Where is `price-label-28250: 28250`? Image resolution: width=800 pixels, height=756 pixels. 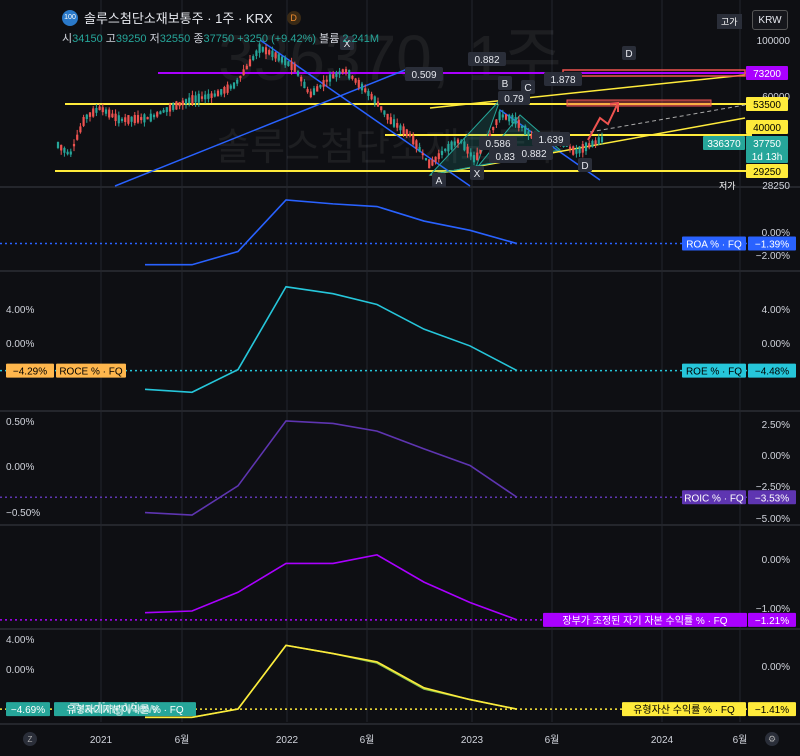 price-label-28250: 28250 is located at coordinates (776, 186).